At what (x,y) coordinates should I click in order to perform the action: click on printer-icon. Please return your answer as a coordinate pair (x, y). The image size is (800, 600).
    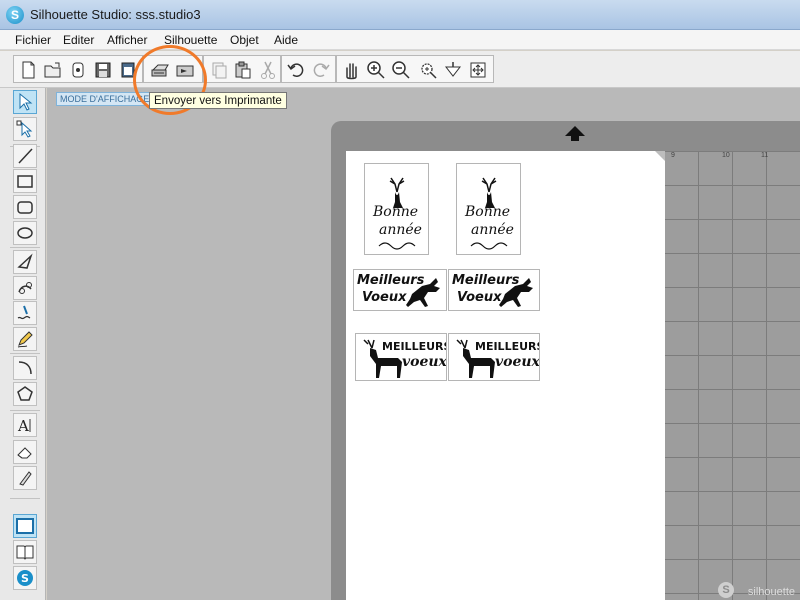
    Looking at the image, I should click on (160, 70).